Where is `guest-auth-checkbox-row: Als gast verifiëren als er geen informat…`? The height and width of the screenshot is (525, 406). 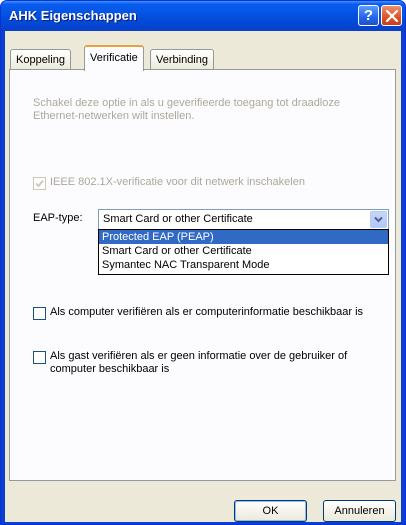
guest-auth-checkbox-row: Als gast verifiëren als er geen informat… is located at coordinates (210, 363).